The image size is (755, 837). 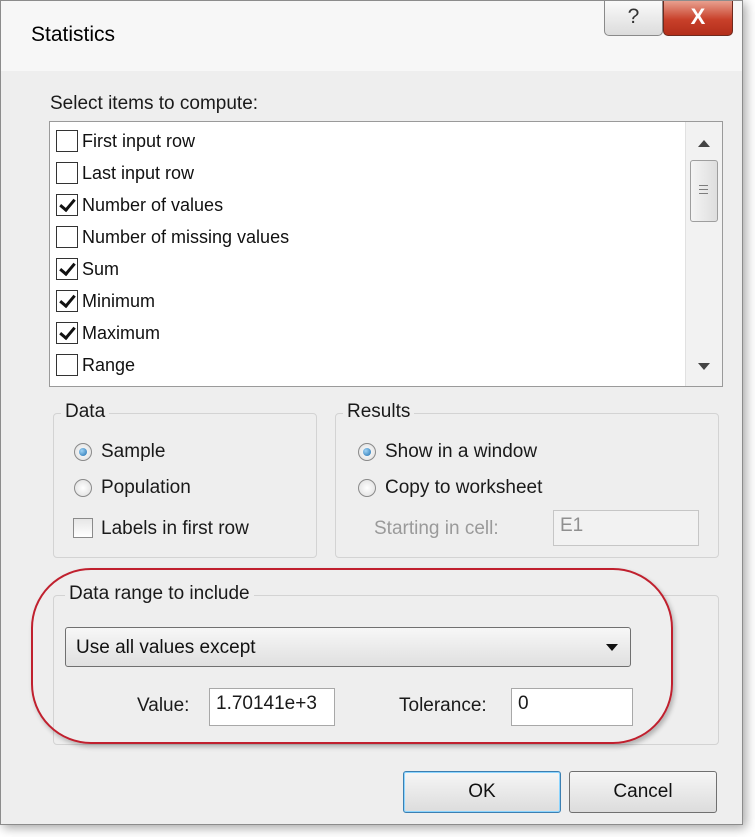 I want to click on close-button: X, so click(x=698, y=18).